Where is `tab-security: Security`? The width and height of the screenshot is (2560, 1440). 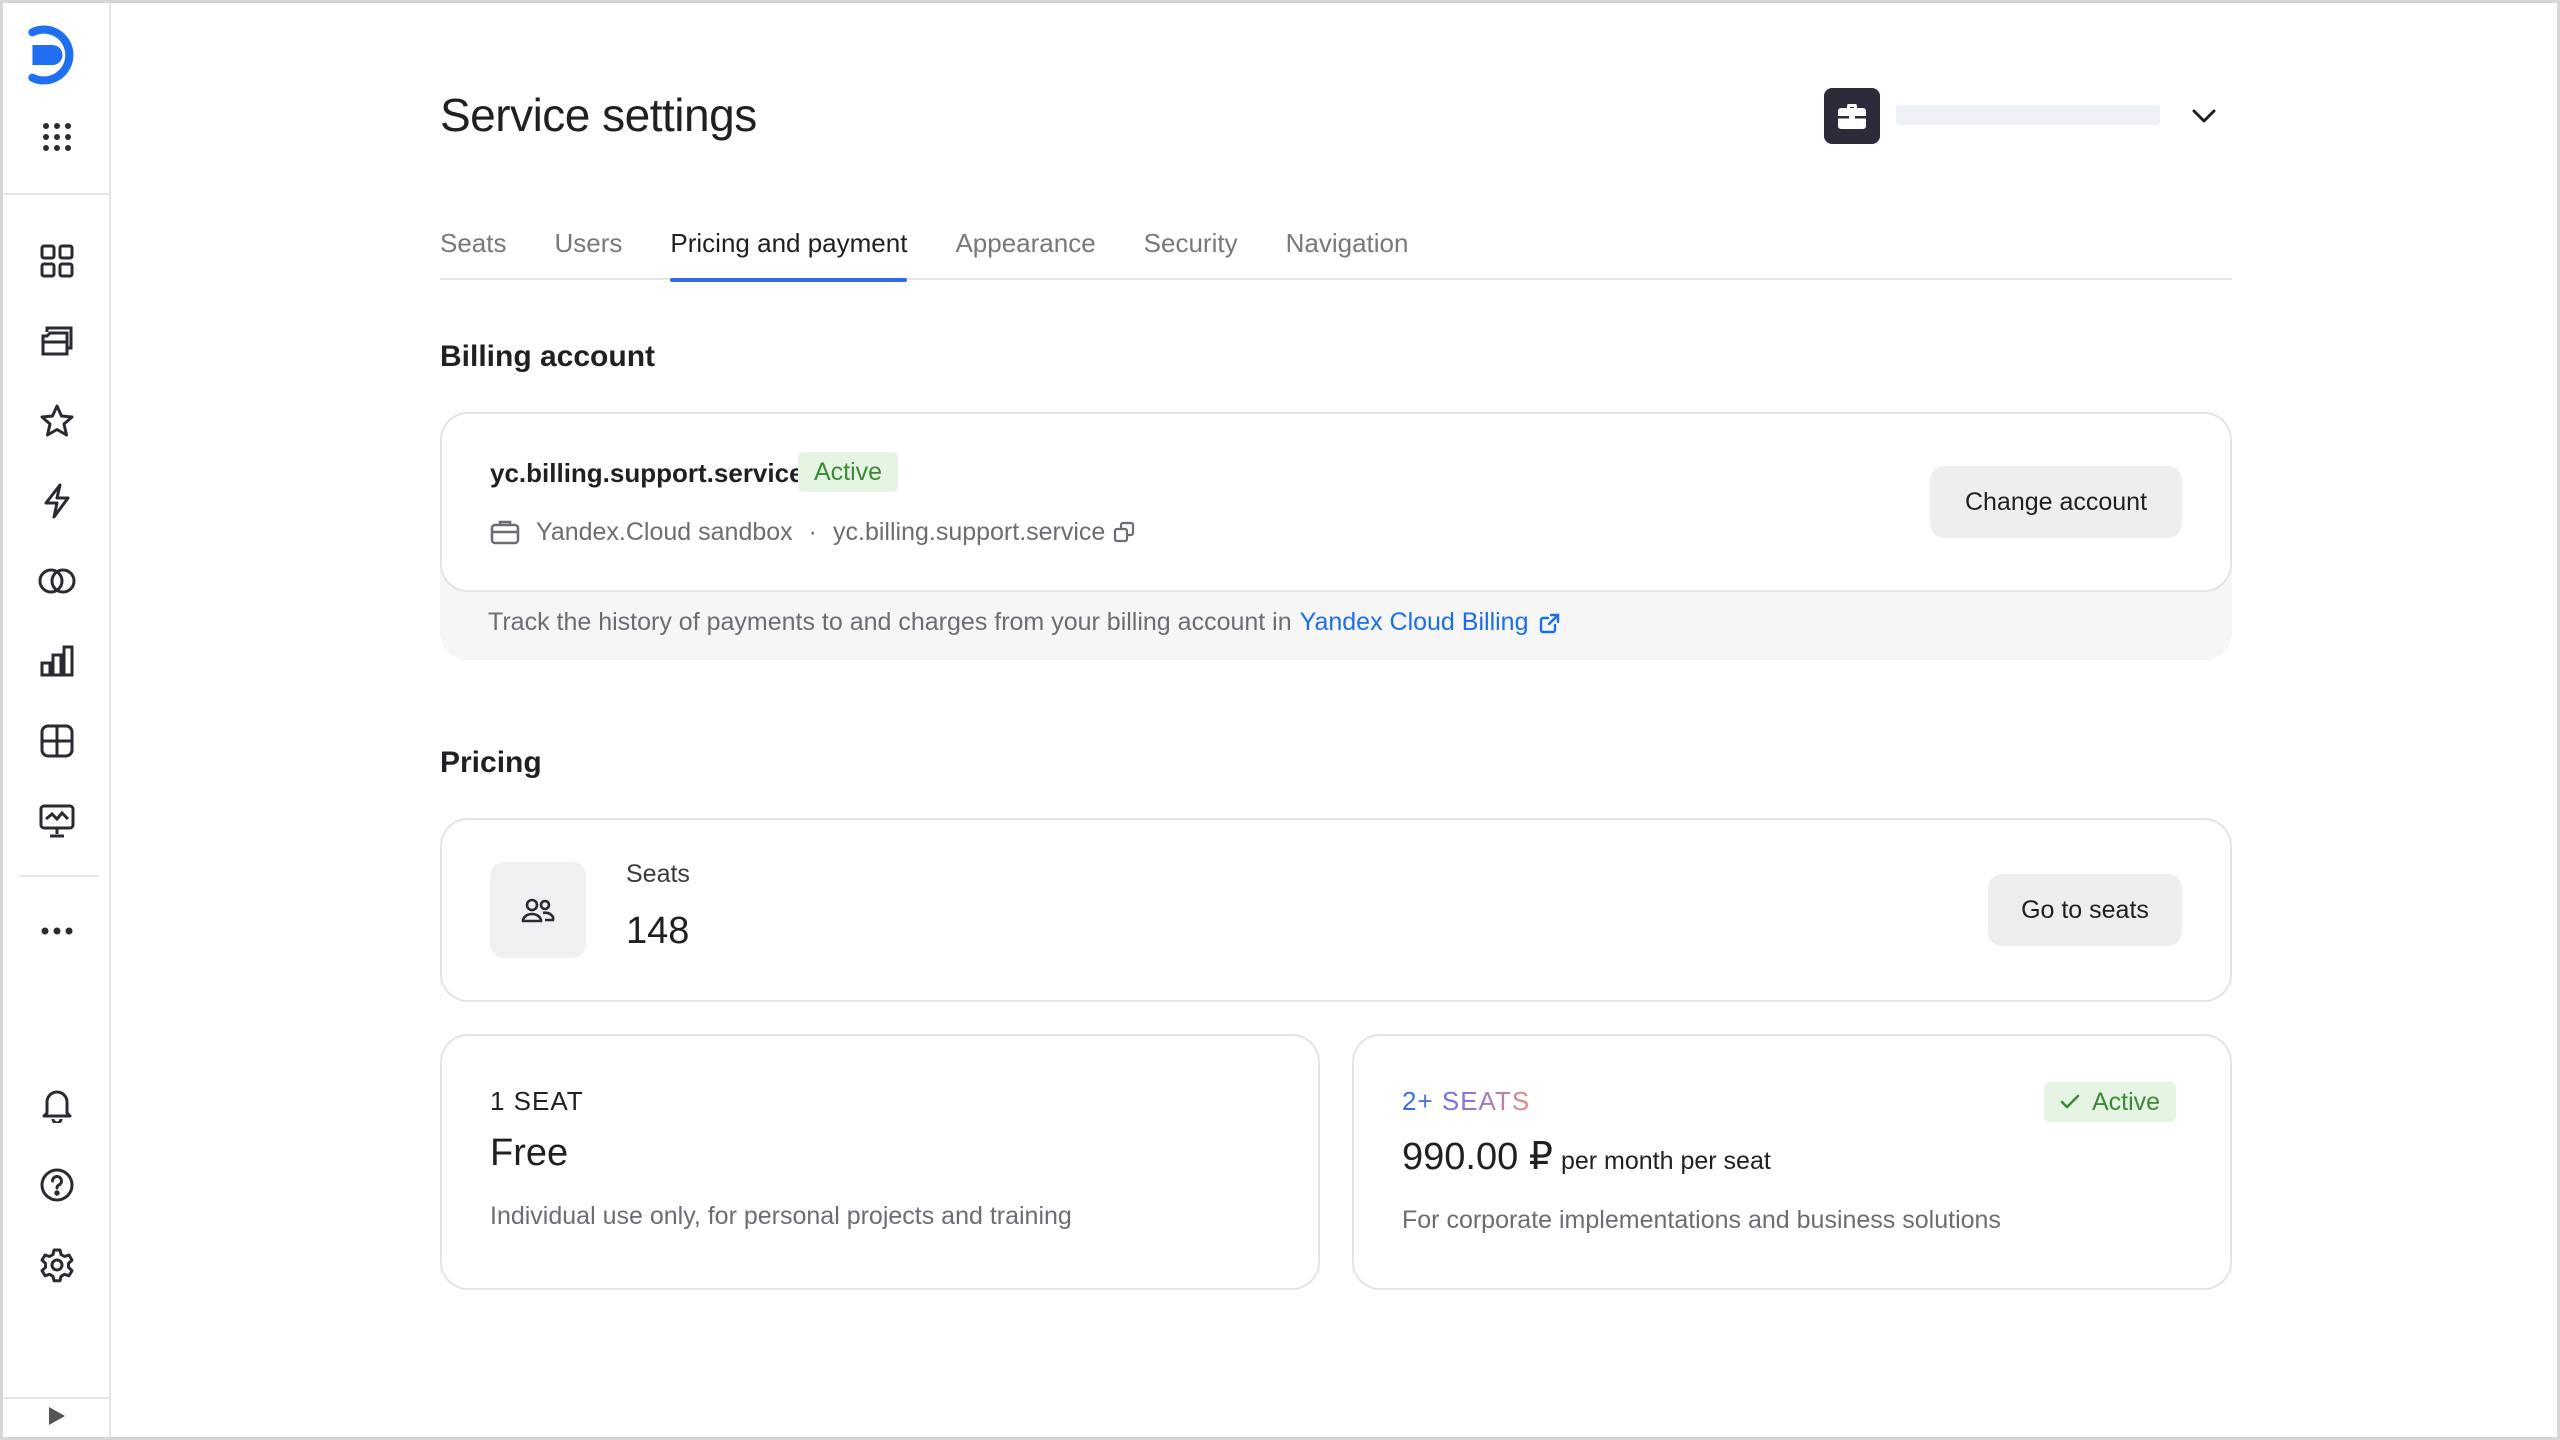
tab-security: Security is located at coordinates (1191, 250).